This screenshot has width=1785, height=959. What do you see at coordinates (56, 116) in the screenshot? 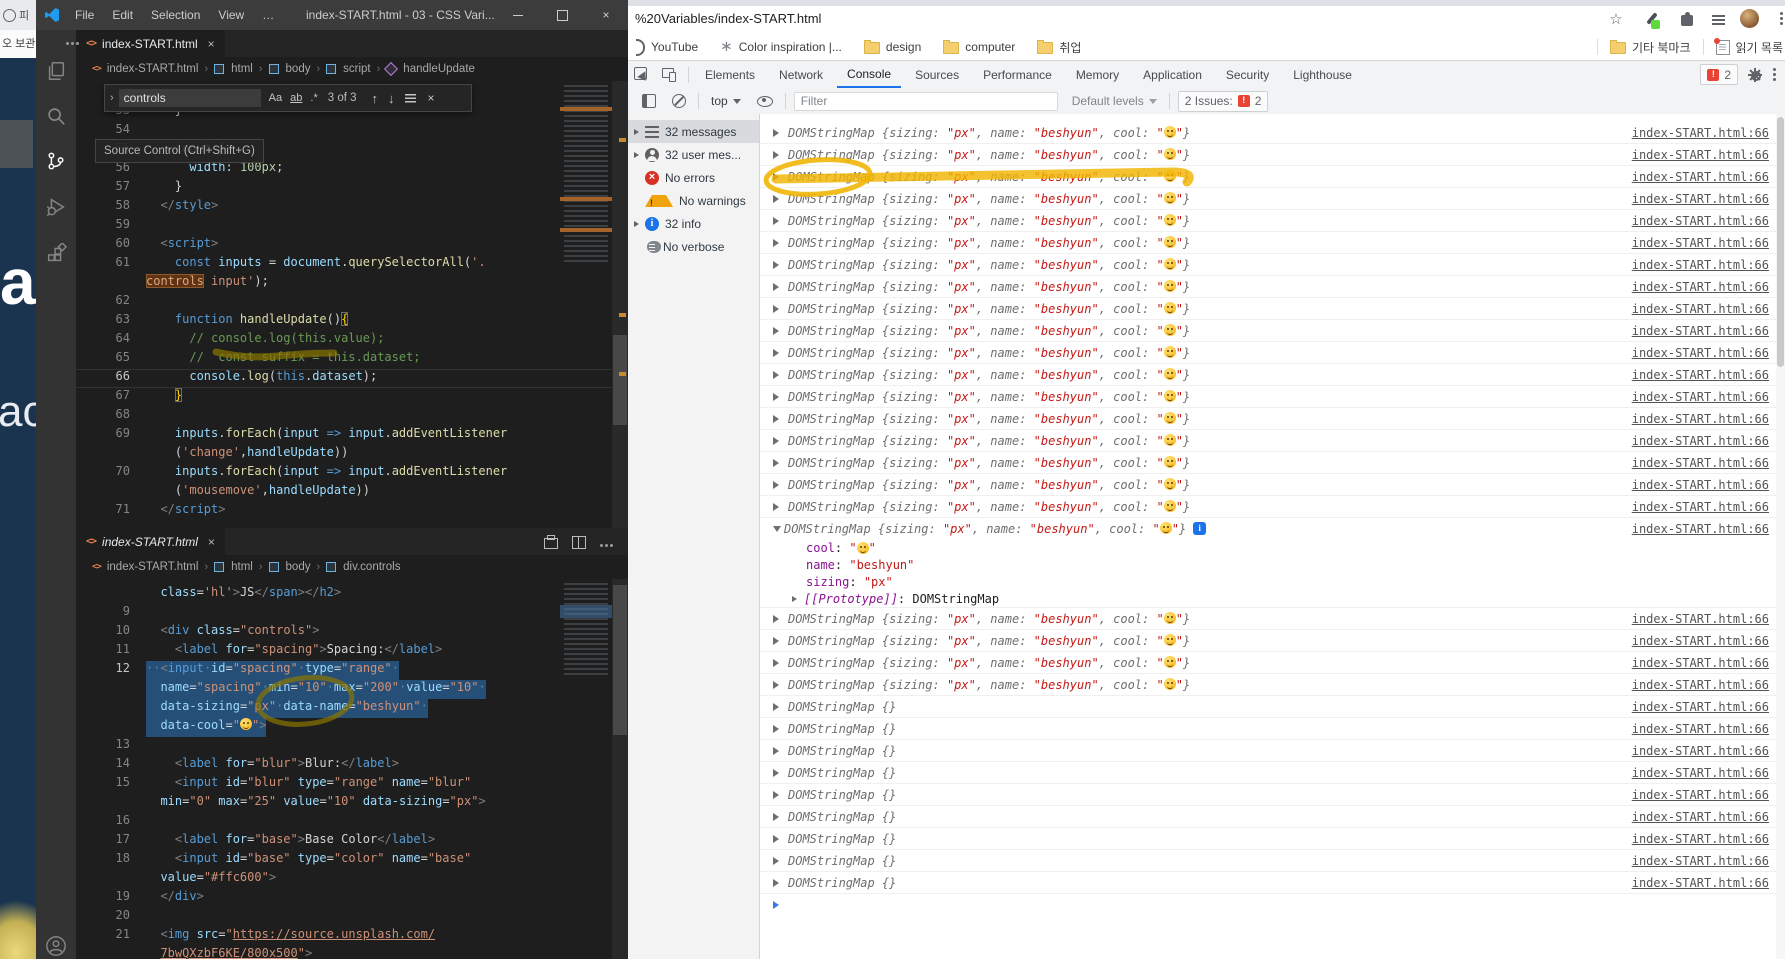
I see `search-icon` at bounding box center [56, 116].